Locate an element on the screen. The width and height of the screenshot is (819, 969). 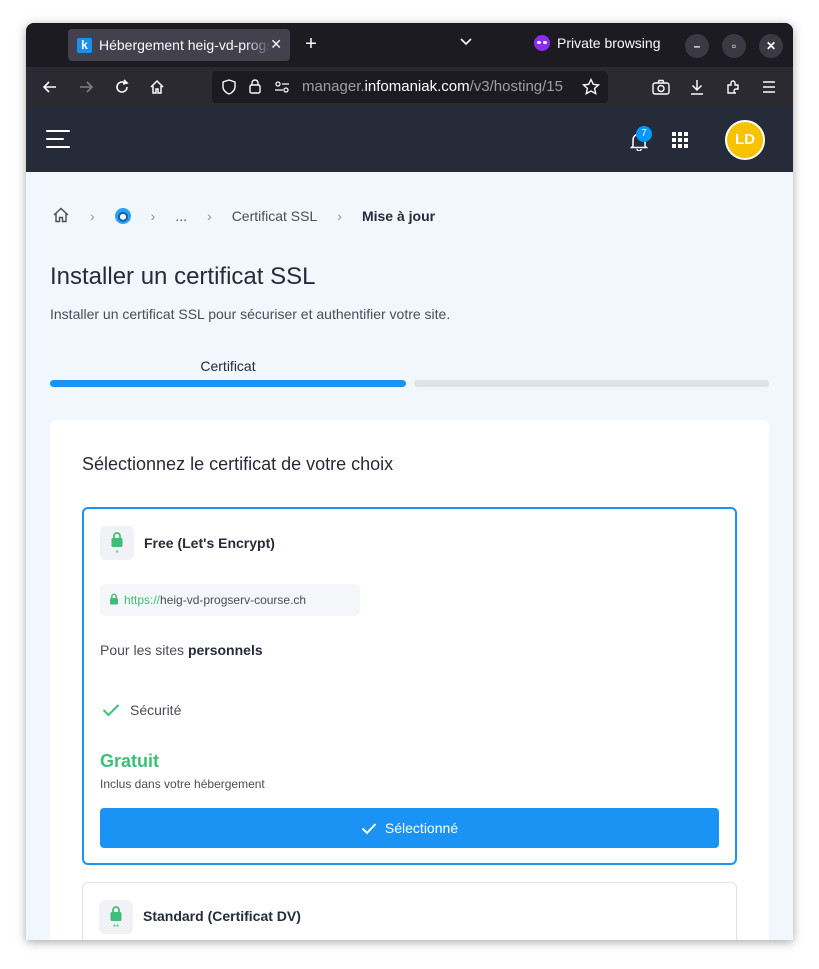
screenshot-icon is located at coordinates (661, 87).